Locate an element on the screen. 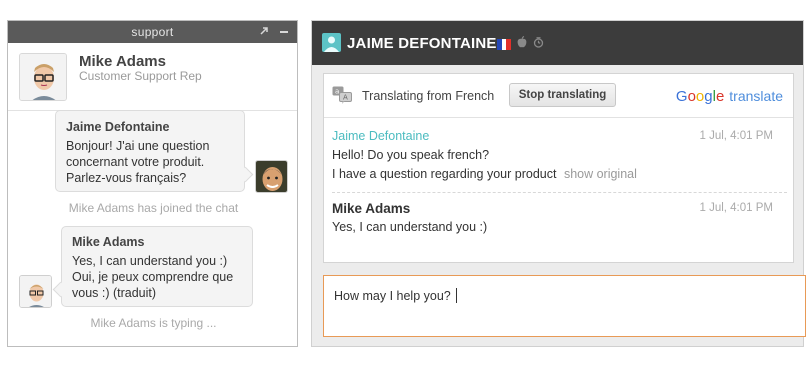 The height and width of the screenshot is (385, 810). message-line: Parlez-vous français? is located at coordinates (126, 178).